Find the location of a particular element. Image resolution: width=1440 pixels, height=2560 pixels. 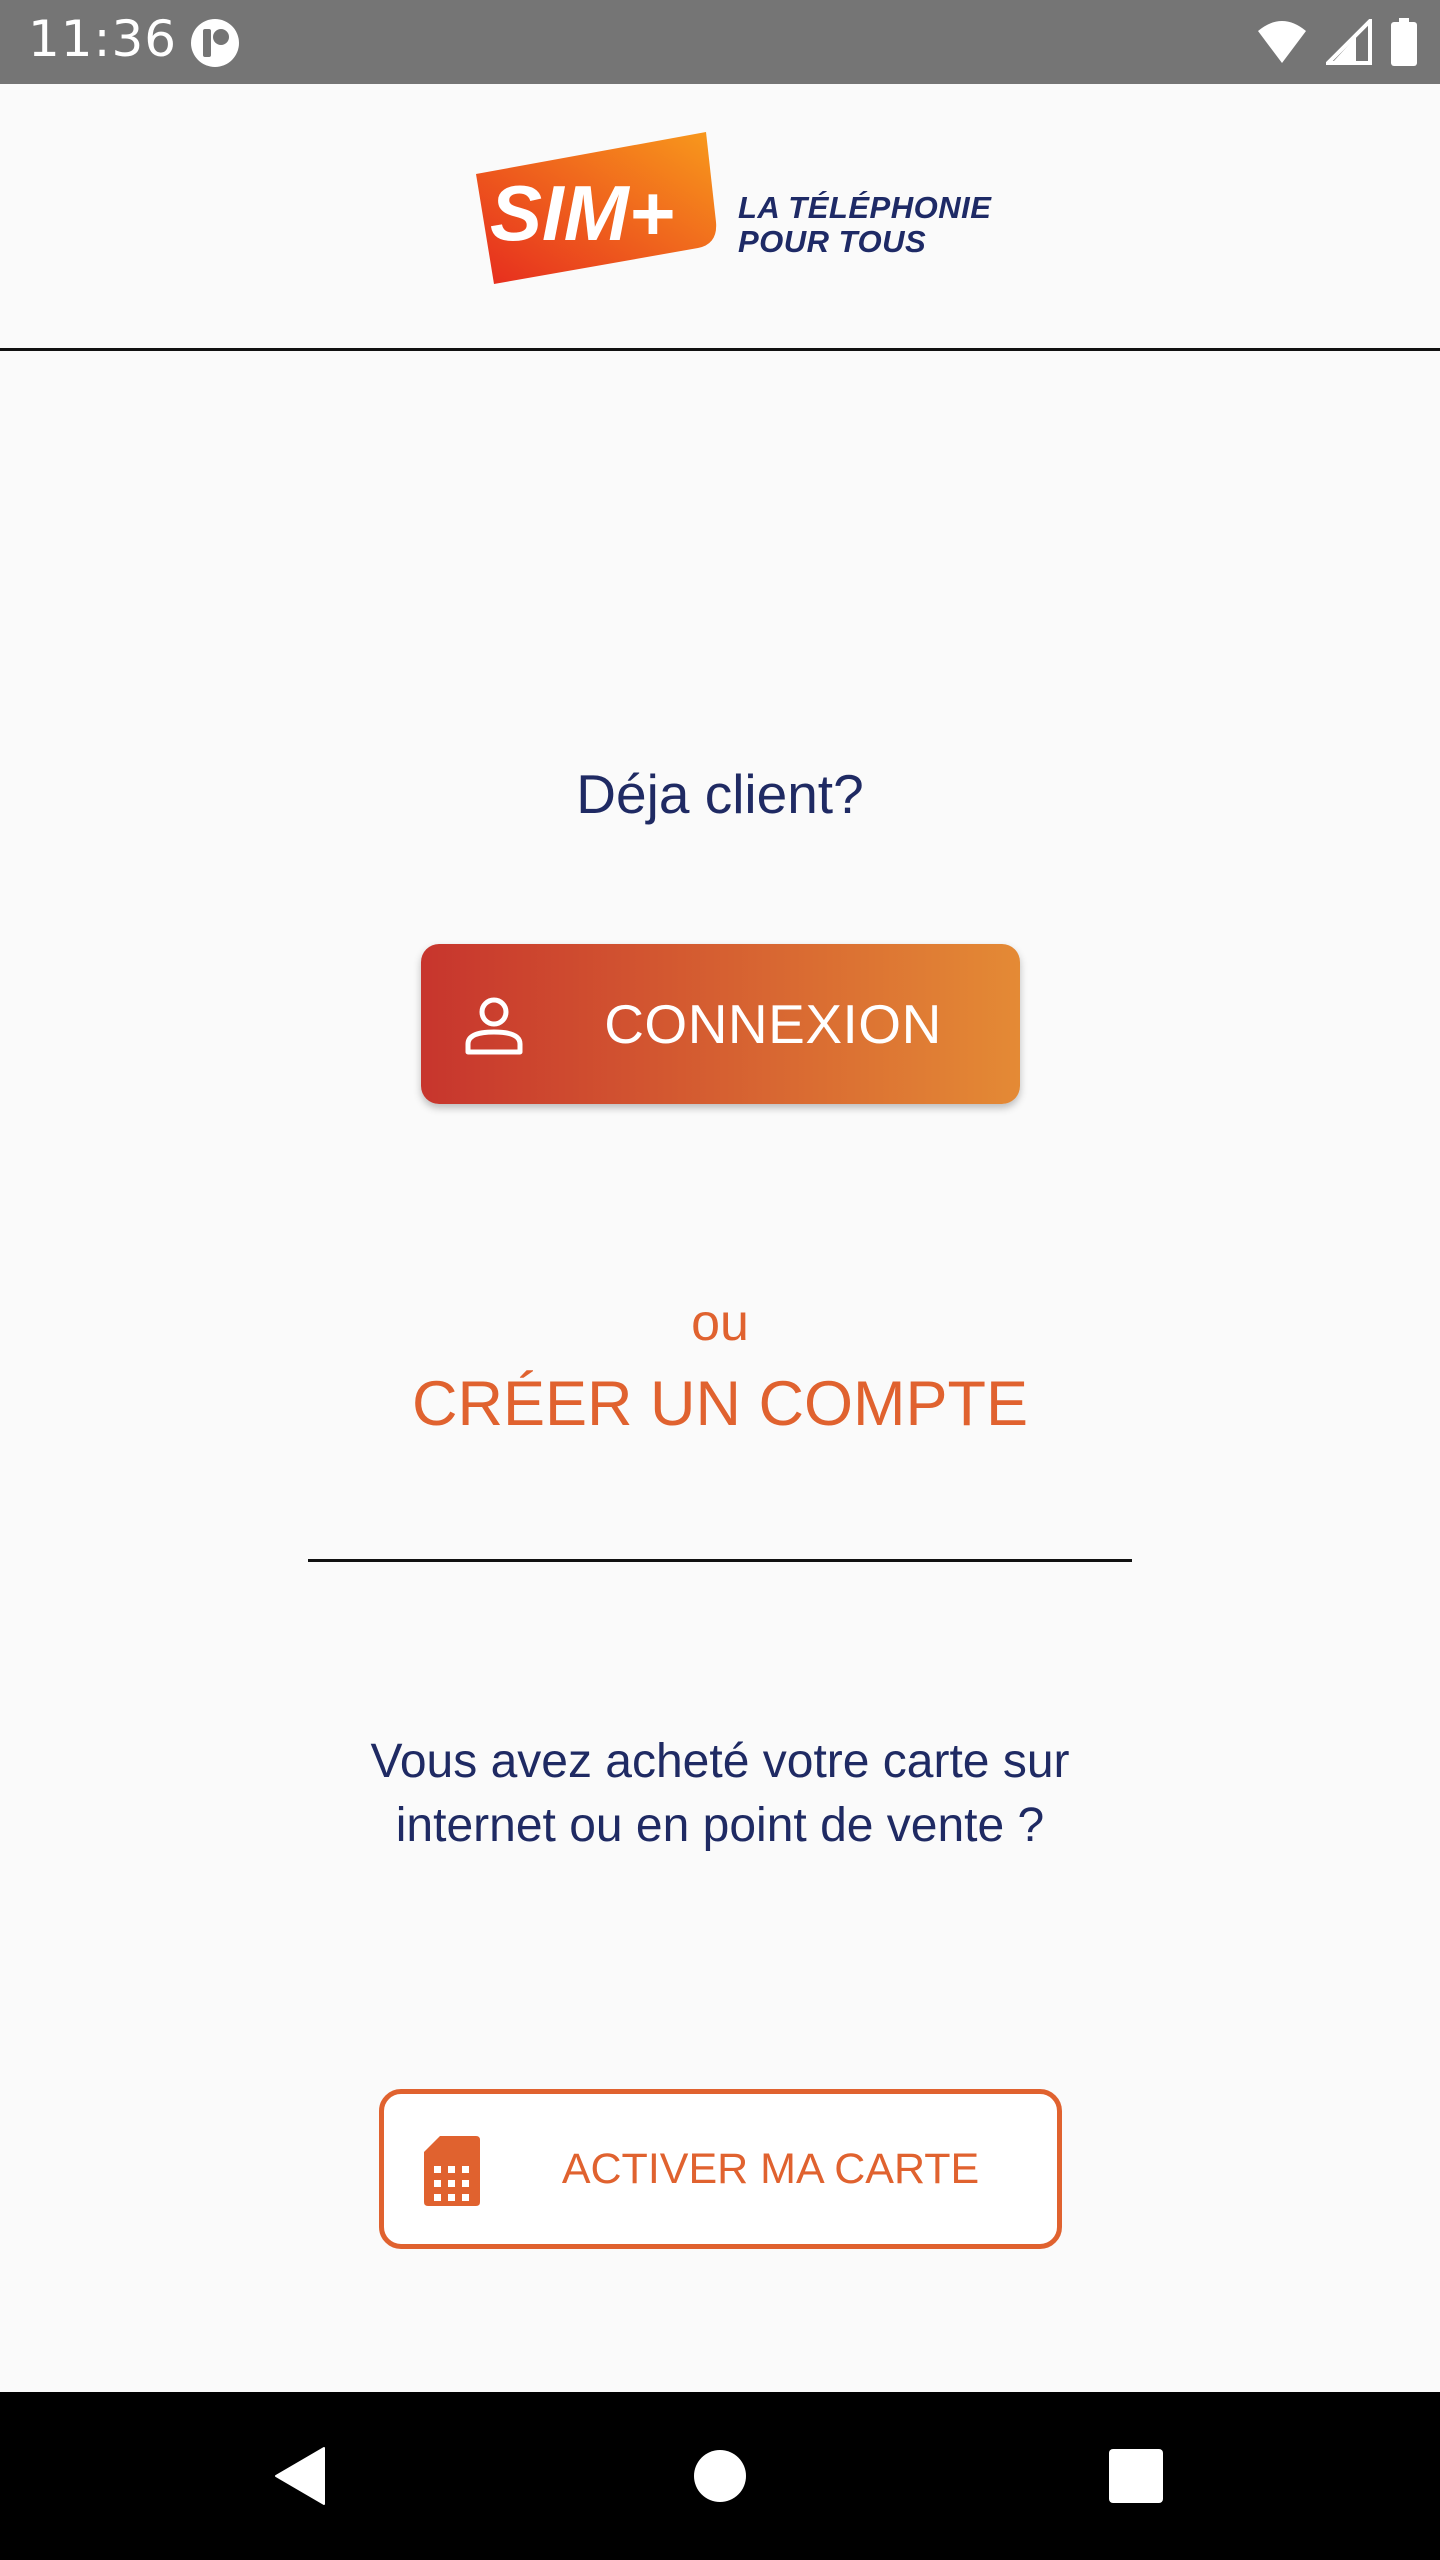

activate-card-button: ACTIVER MA CARTE is located at coordinates (720, 2169).